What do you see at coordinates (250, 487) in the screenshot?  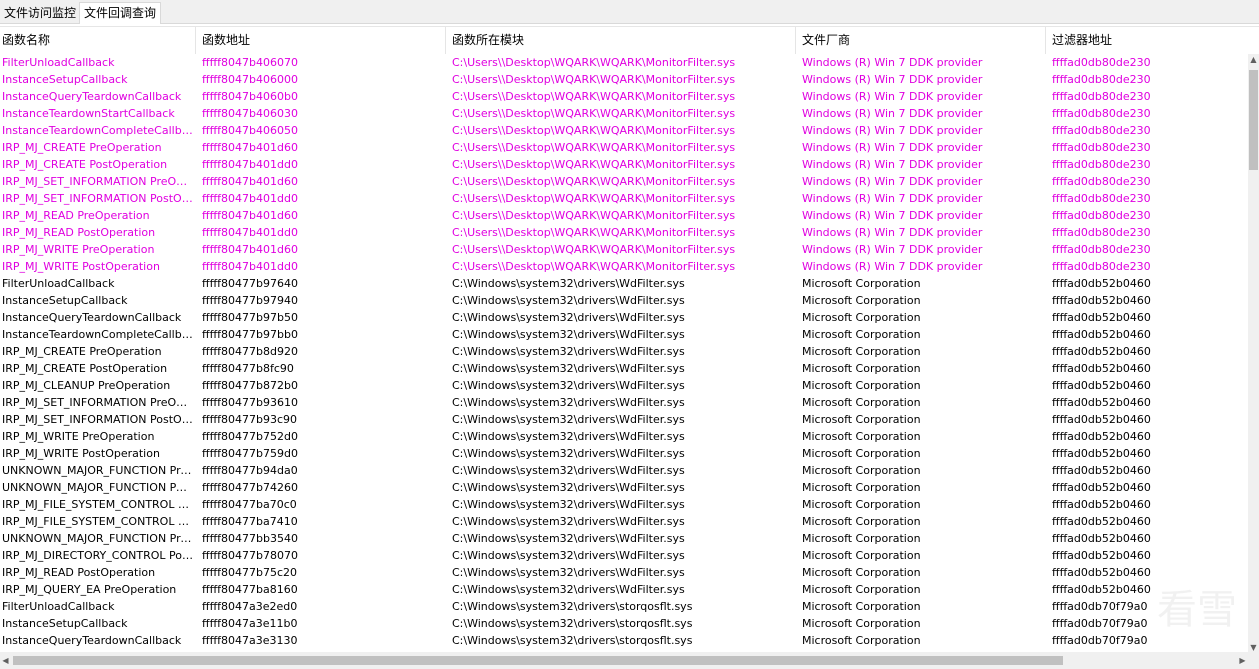 I see `cell-function-address: fffff80477b74260` at bounding box center [250, 487].